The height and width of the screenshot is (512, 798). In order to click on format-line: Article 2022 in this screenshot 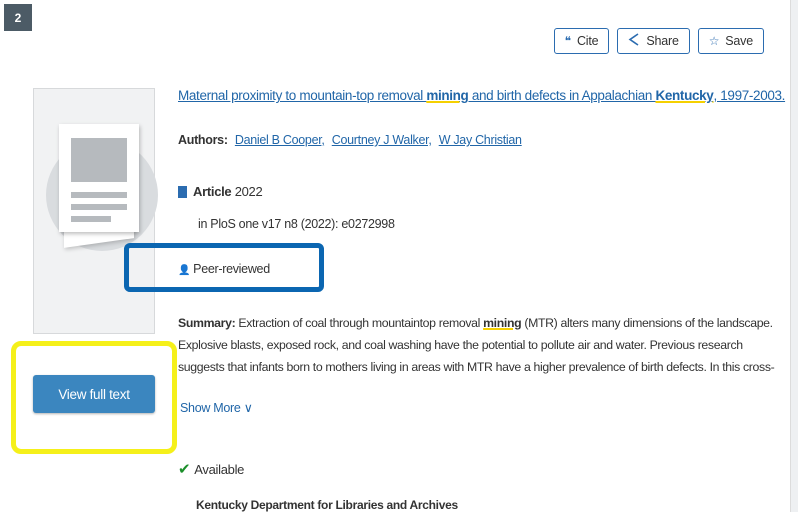, I will do `click(220, 191)`.